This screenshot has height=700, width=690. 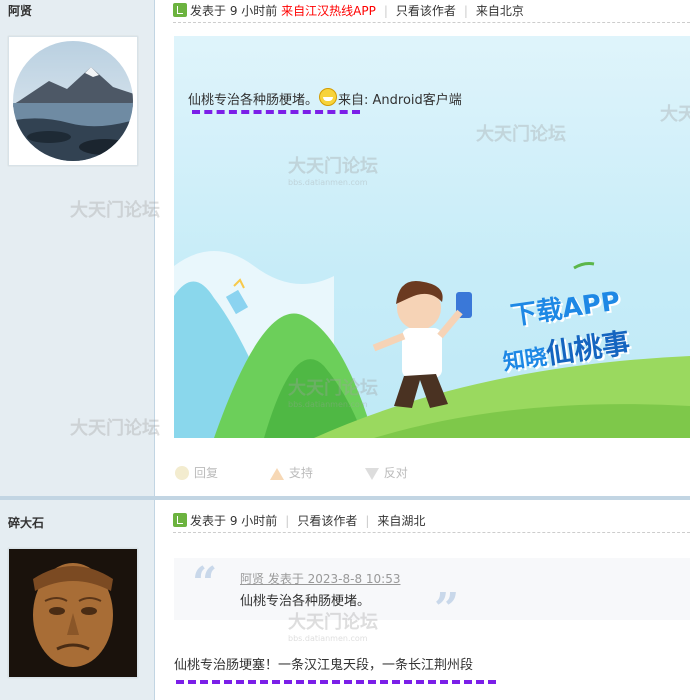 I want to click on author-sidebar: 碎大石, so click(x=77, y=600).